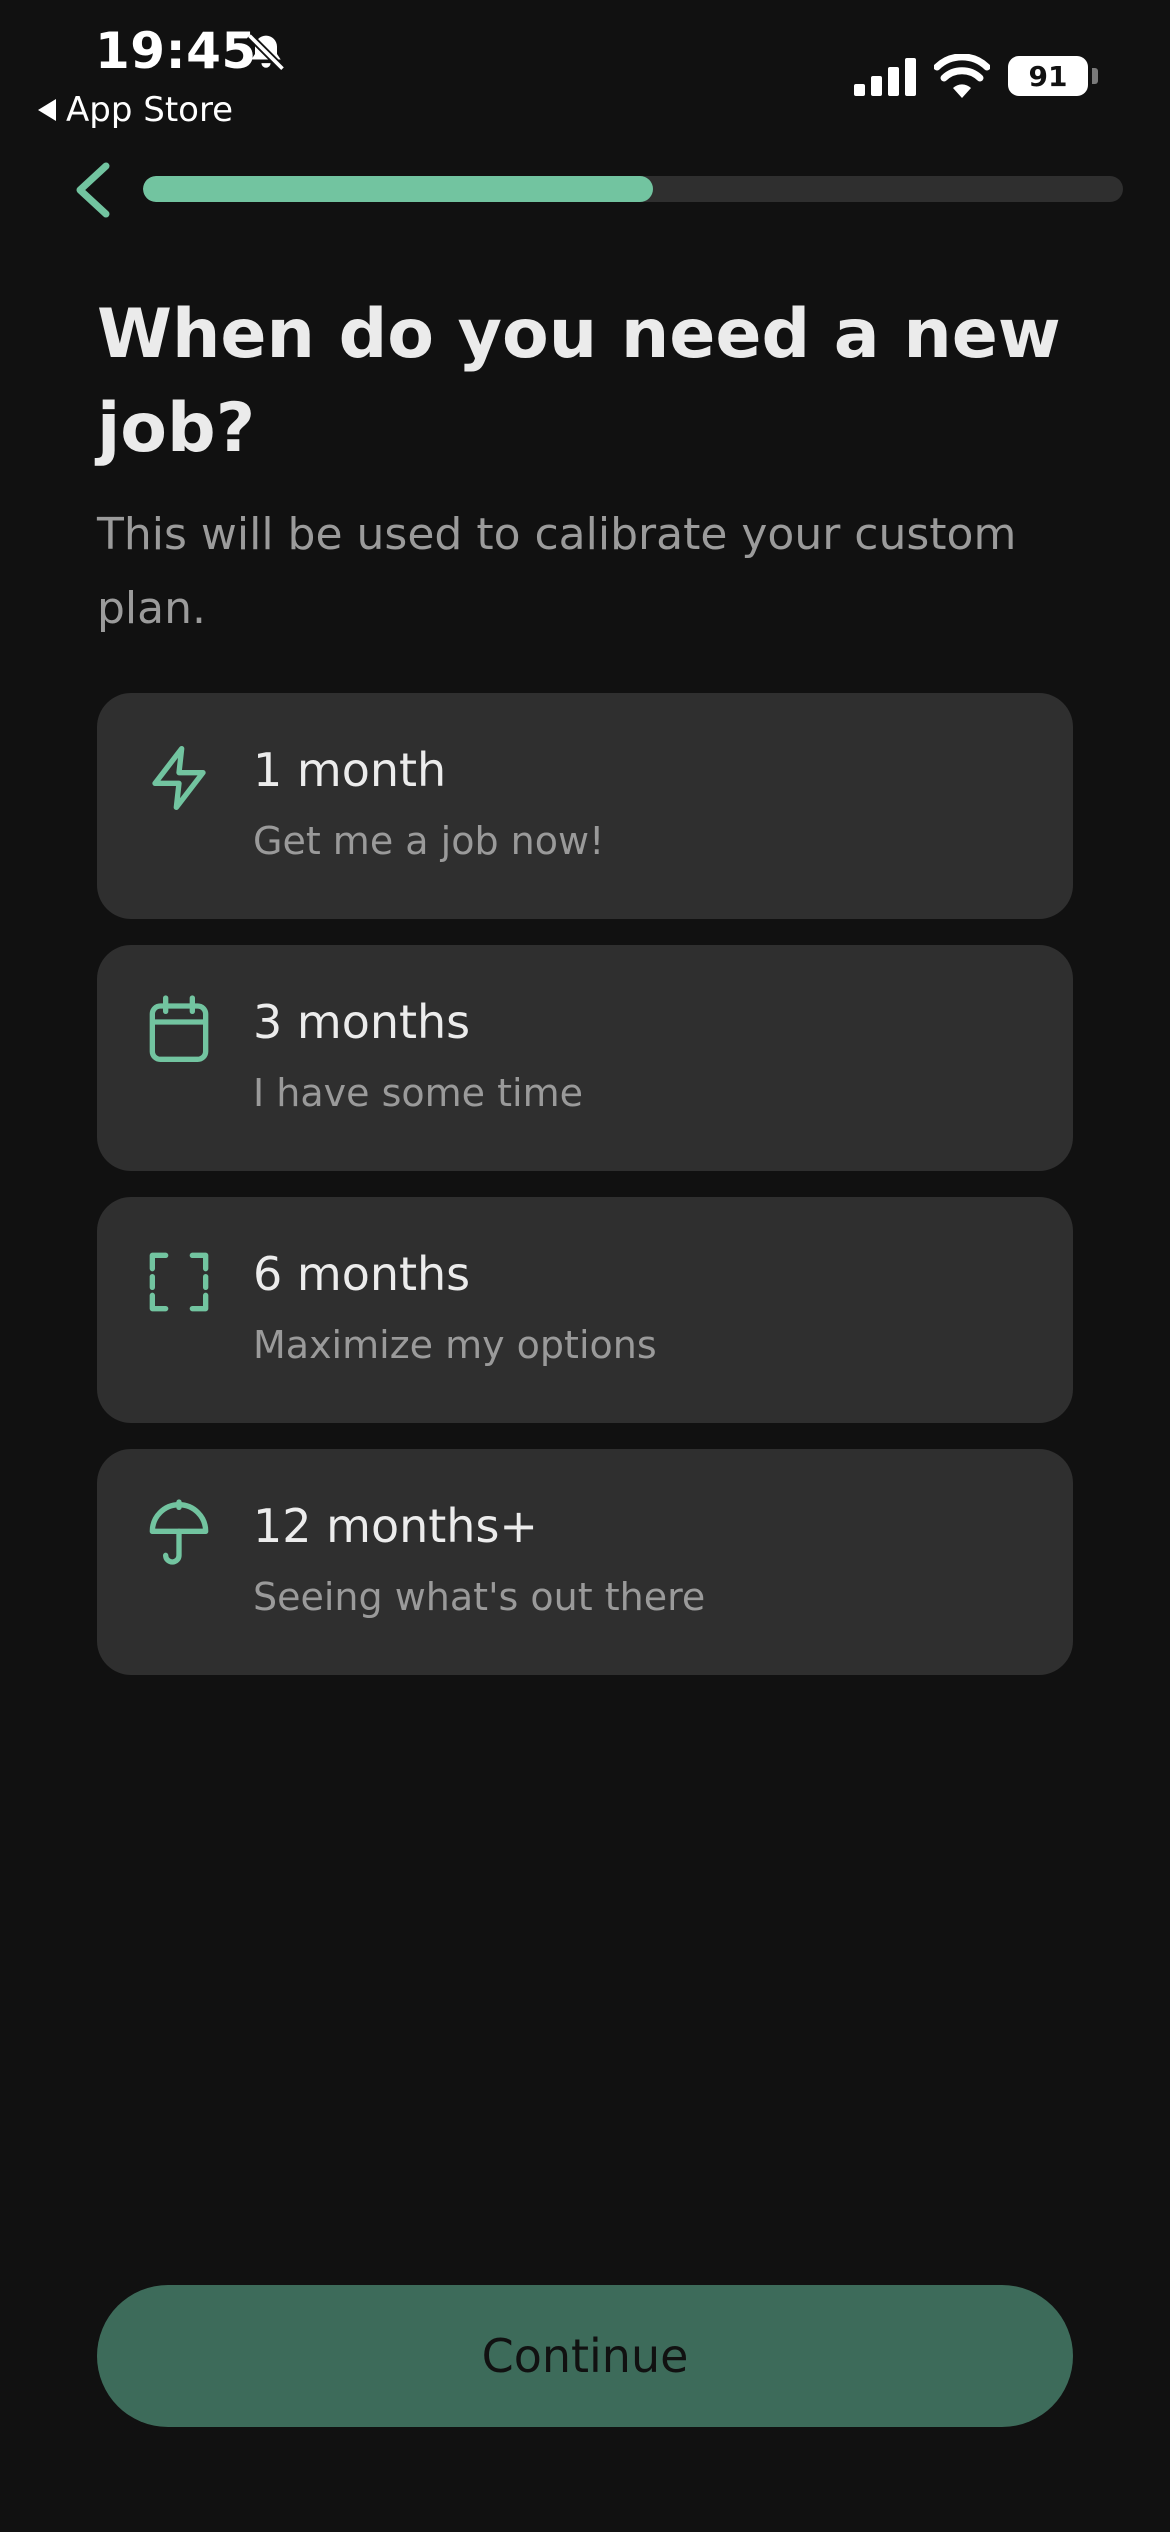  What do you see at coordinates (179, 1028) in the screenshot?
I see `calendar-icon` at bounding box center [179, 1028].